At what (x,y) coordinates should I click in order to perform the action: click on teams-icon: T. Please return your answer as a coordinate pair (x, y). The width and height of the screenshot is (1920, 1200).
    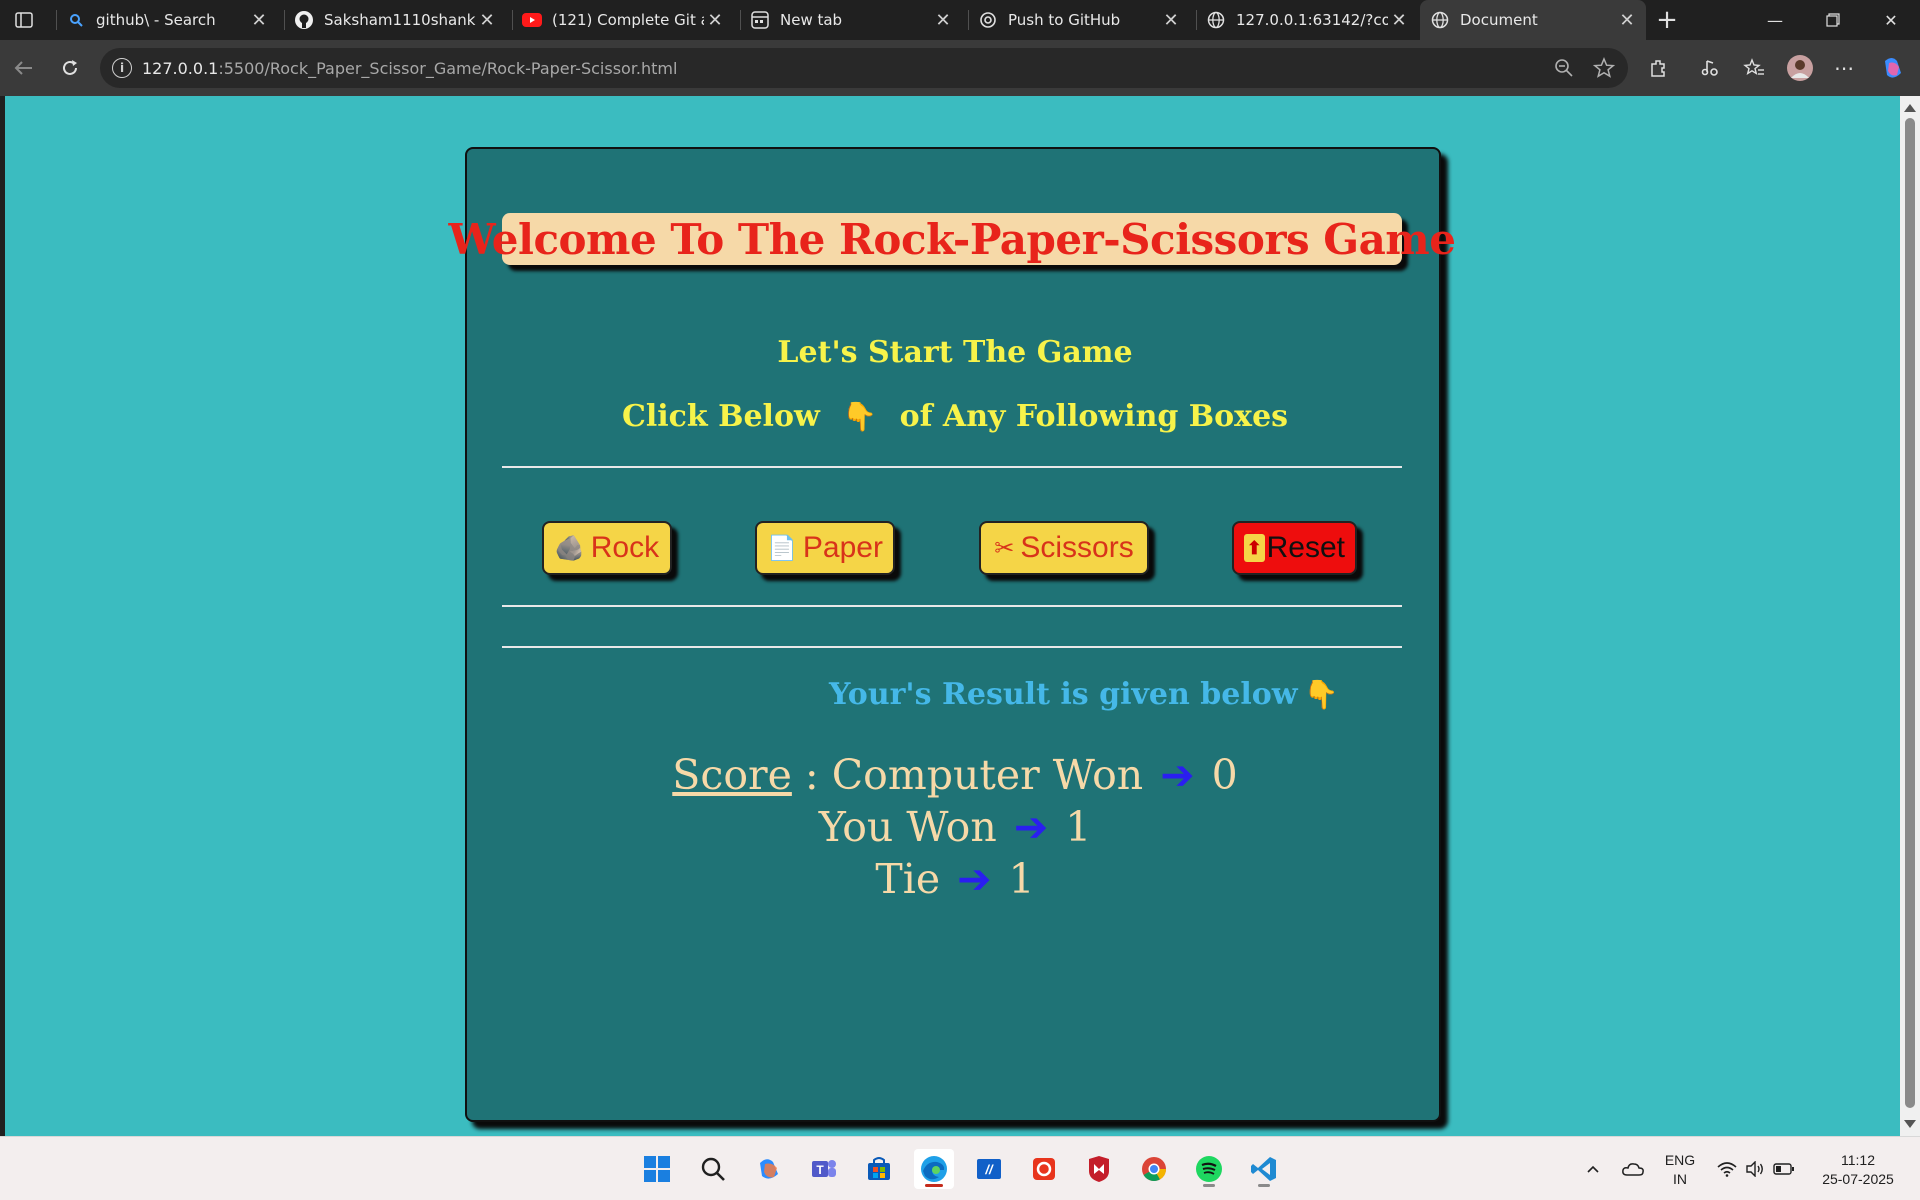
    Looking at the image, I should click on (824, 1169).